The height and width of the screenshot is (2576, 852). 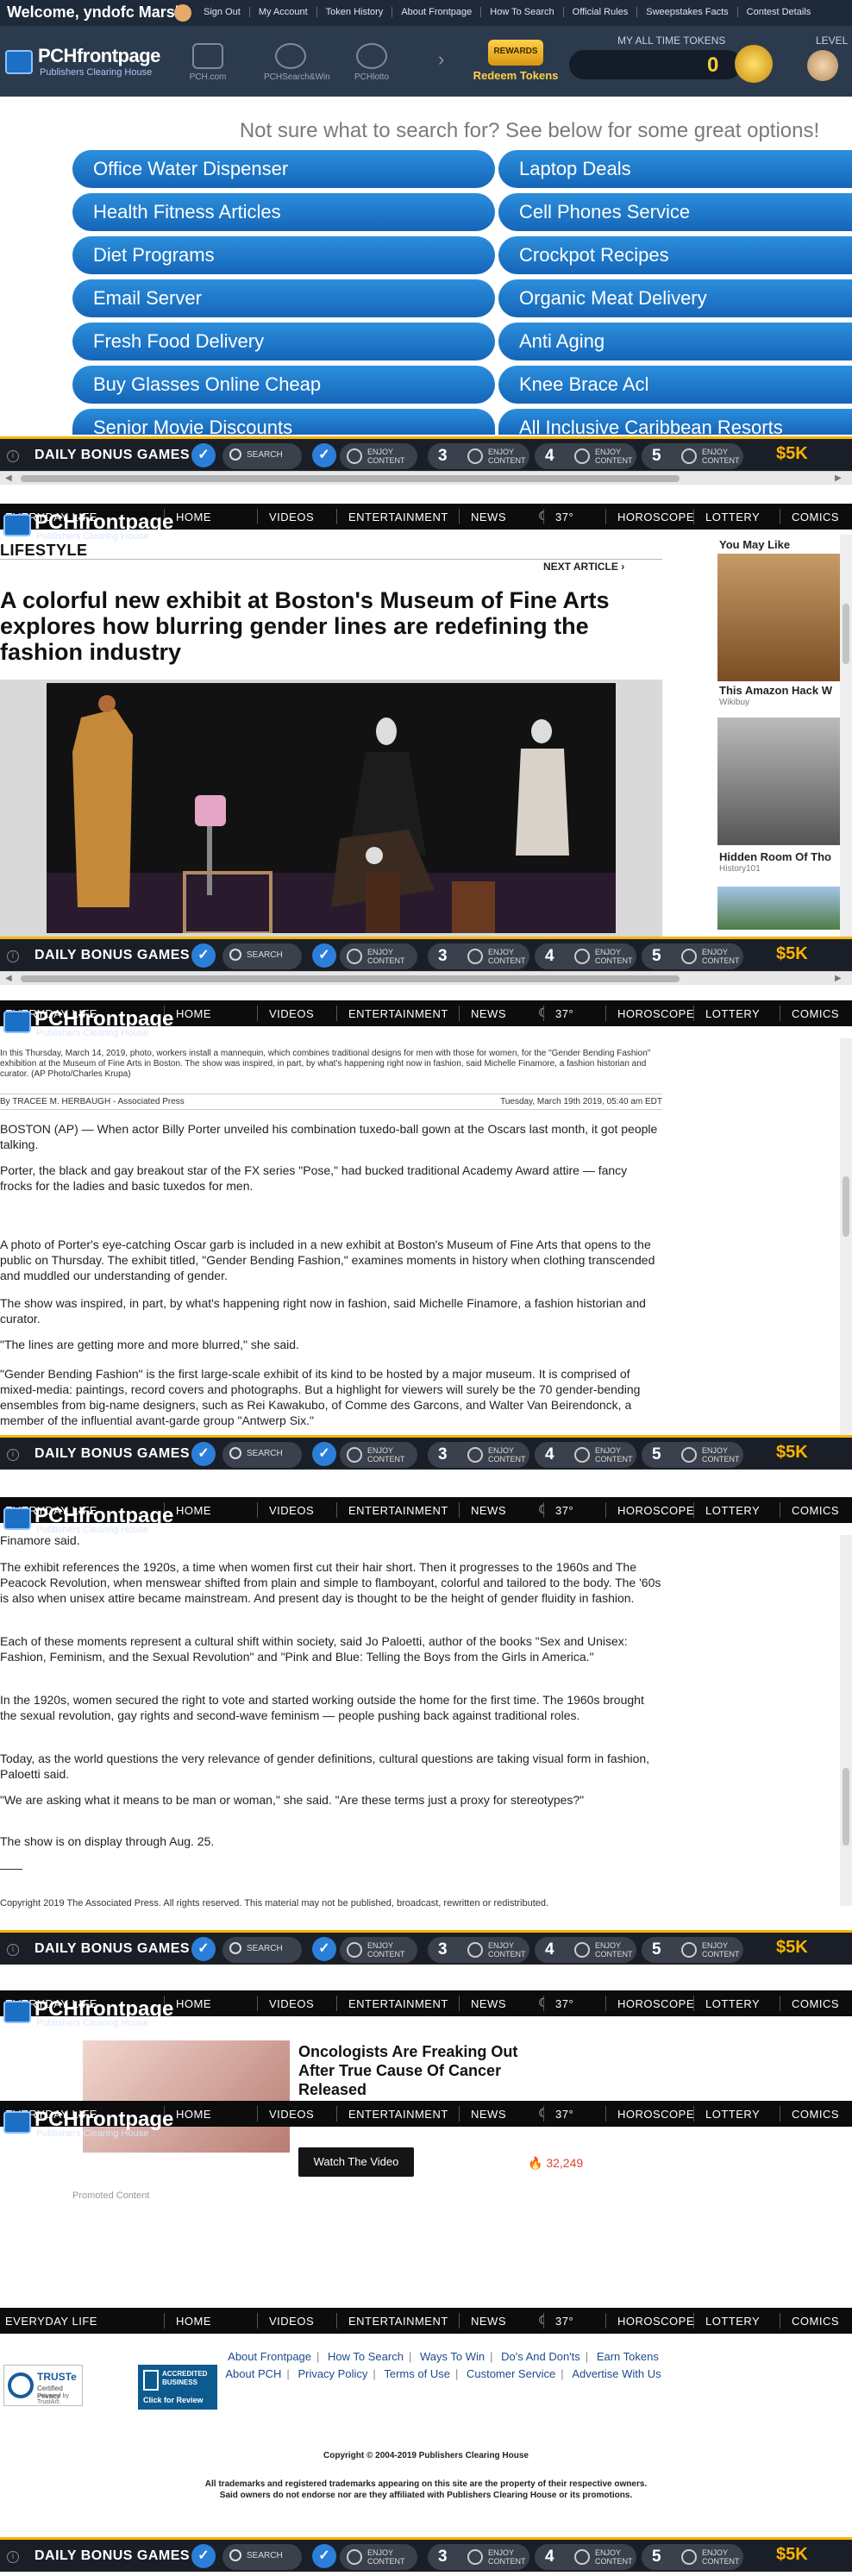 I want to click on rail-caption: This Amazon Hack W, so click(x=775, y=690).